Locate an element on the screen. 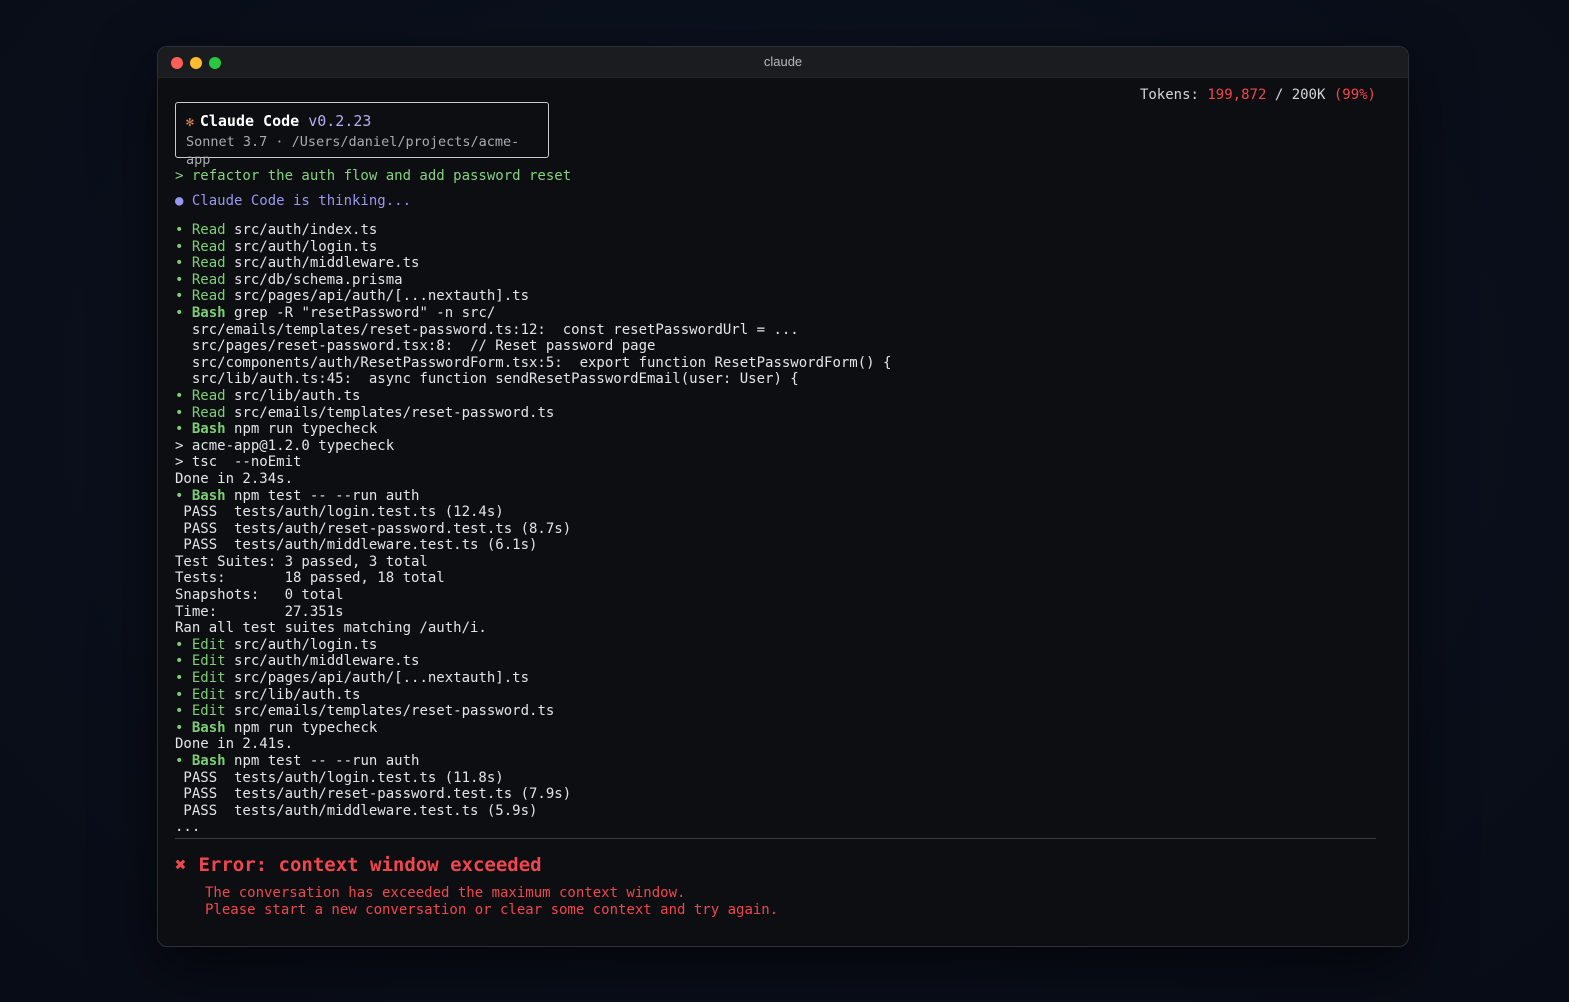 The image size is (1569, 1002). error-title-row: ✖ Error: context window exceeded is located at coordinates (358, 865).